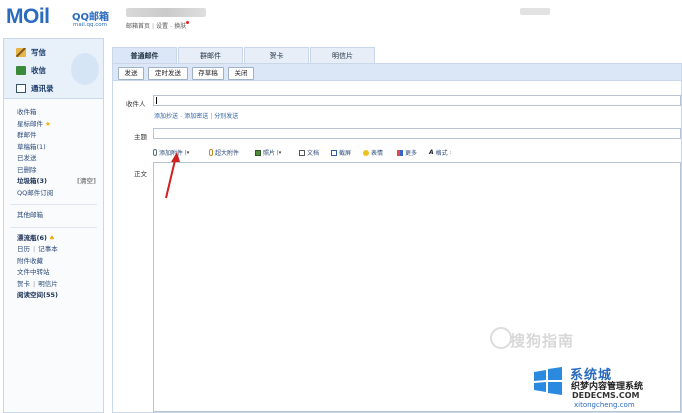  Describe the element at coordinates (53, 273) in the screenshot. I see `folder-file-transfer: 文件中转站` at that location.